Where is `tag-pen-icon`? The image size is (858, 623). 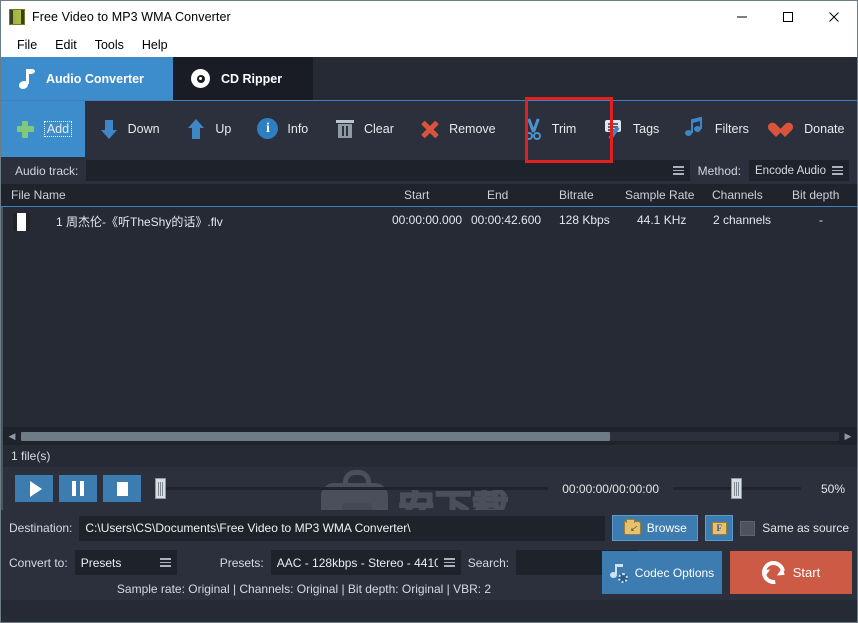 tag-pen-icon is located at coordinates (614, 129).